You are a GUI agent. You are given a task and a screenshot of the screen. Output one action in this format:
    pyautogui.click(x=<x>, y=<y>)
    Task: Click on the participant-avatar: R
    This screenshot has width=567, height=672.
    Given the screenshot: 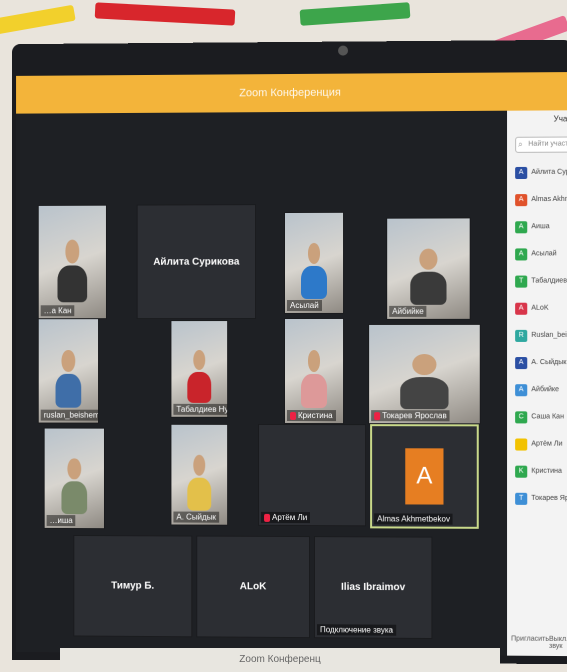 What is the action you would take?
    pyautogui.click(x=521, y=335)
    